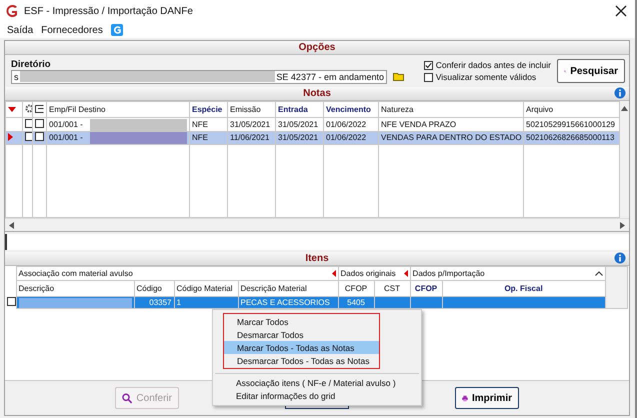 The image size is (637, 418). What do you see at coordinates (598, 273) in the screenshot?
I see `collapse-up-icon` at bounding box center [598, 273].